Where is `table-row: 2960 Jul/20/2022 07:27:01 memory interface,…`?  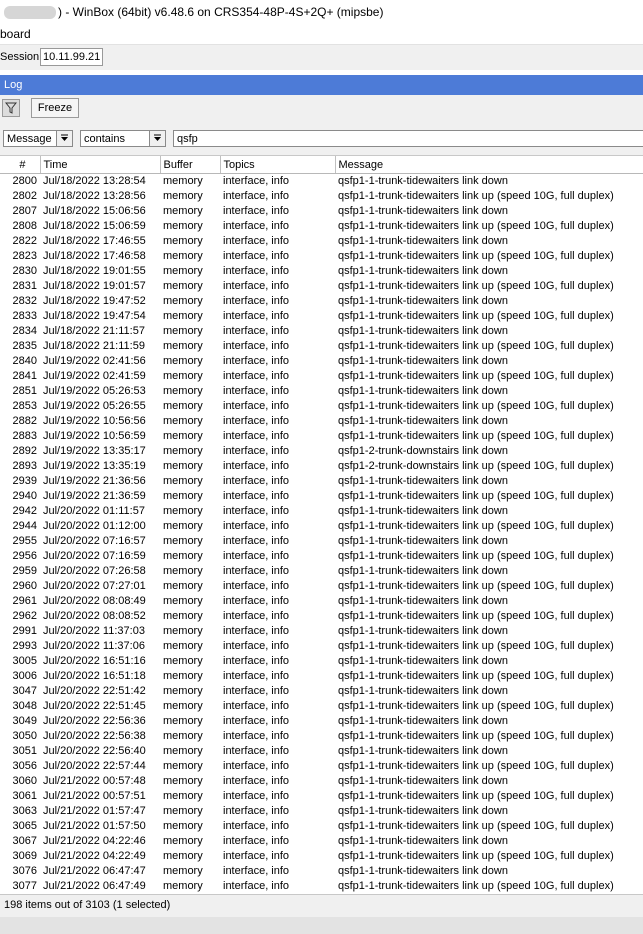 table-row: 2960 Jul/20/2022 07:27:01 memory interface,… is located at coordinates (321, 586).